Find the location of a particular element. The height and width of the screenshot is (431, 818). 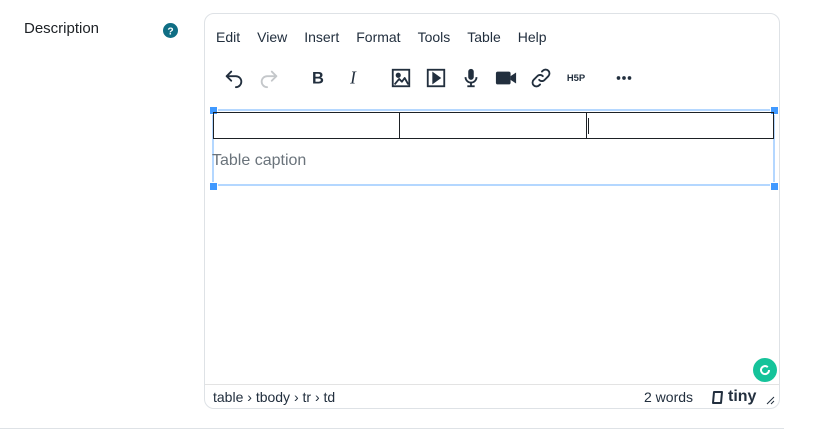

redo-icon is located at coordinates (269, 79).